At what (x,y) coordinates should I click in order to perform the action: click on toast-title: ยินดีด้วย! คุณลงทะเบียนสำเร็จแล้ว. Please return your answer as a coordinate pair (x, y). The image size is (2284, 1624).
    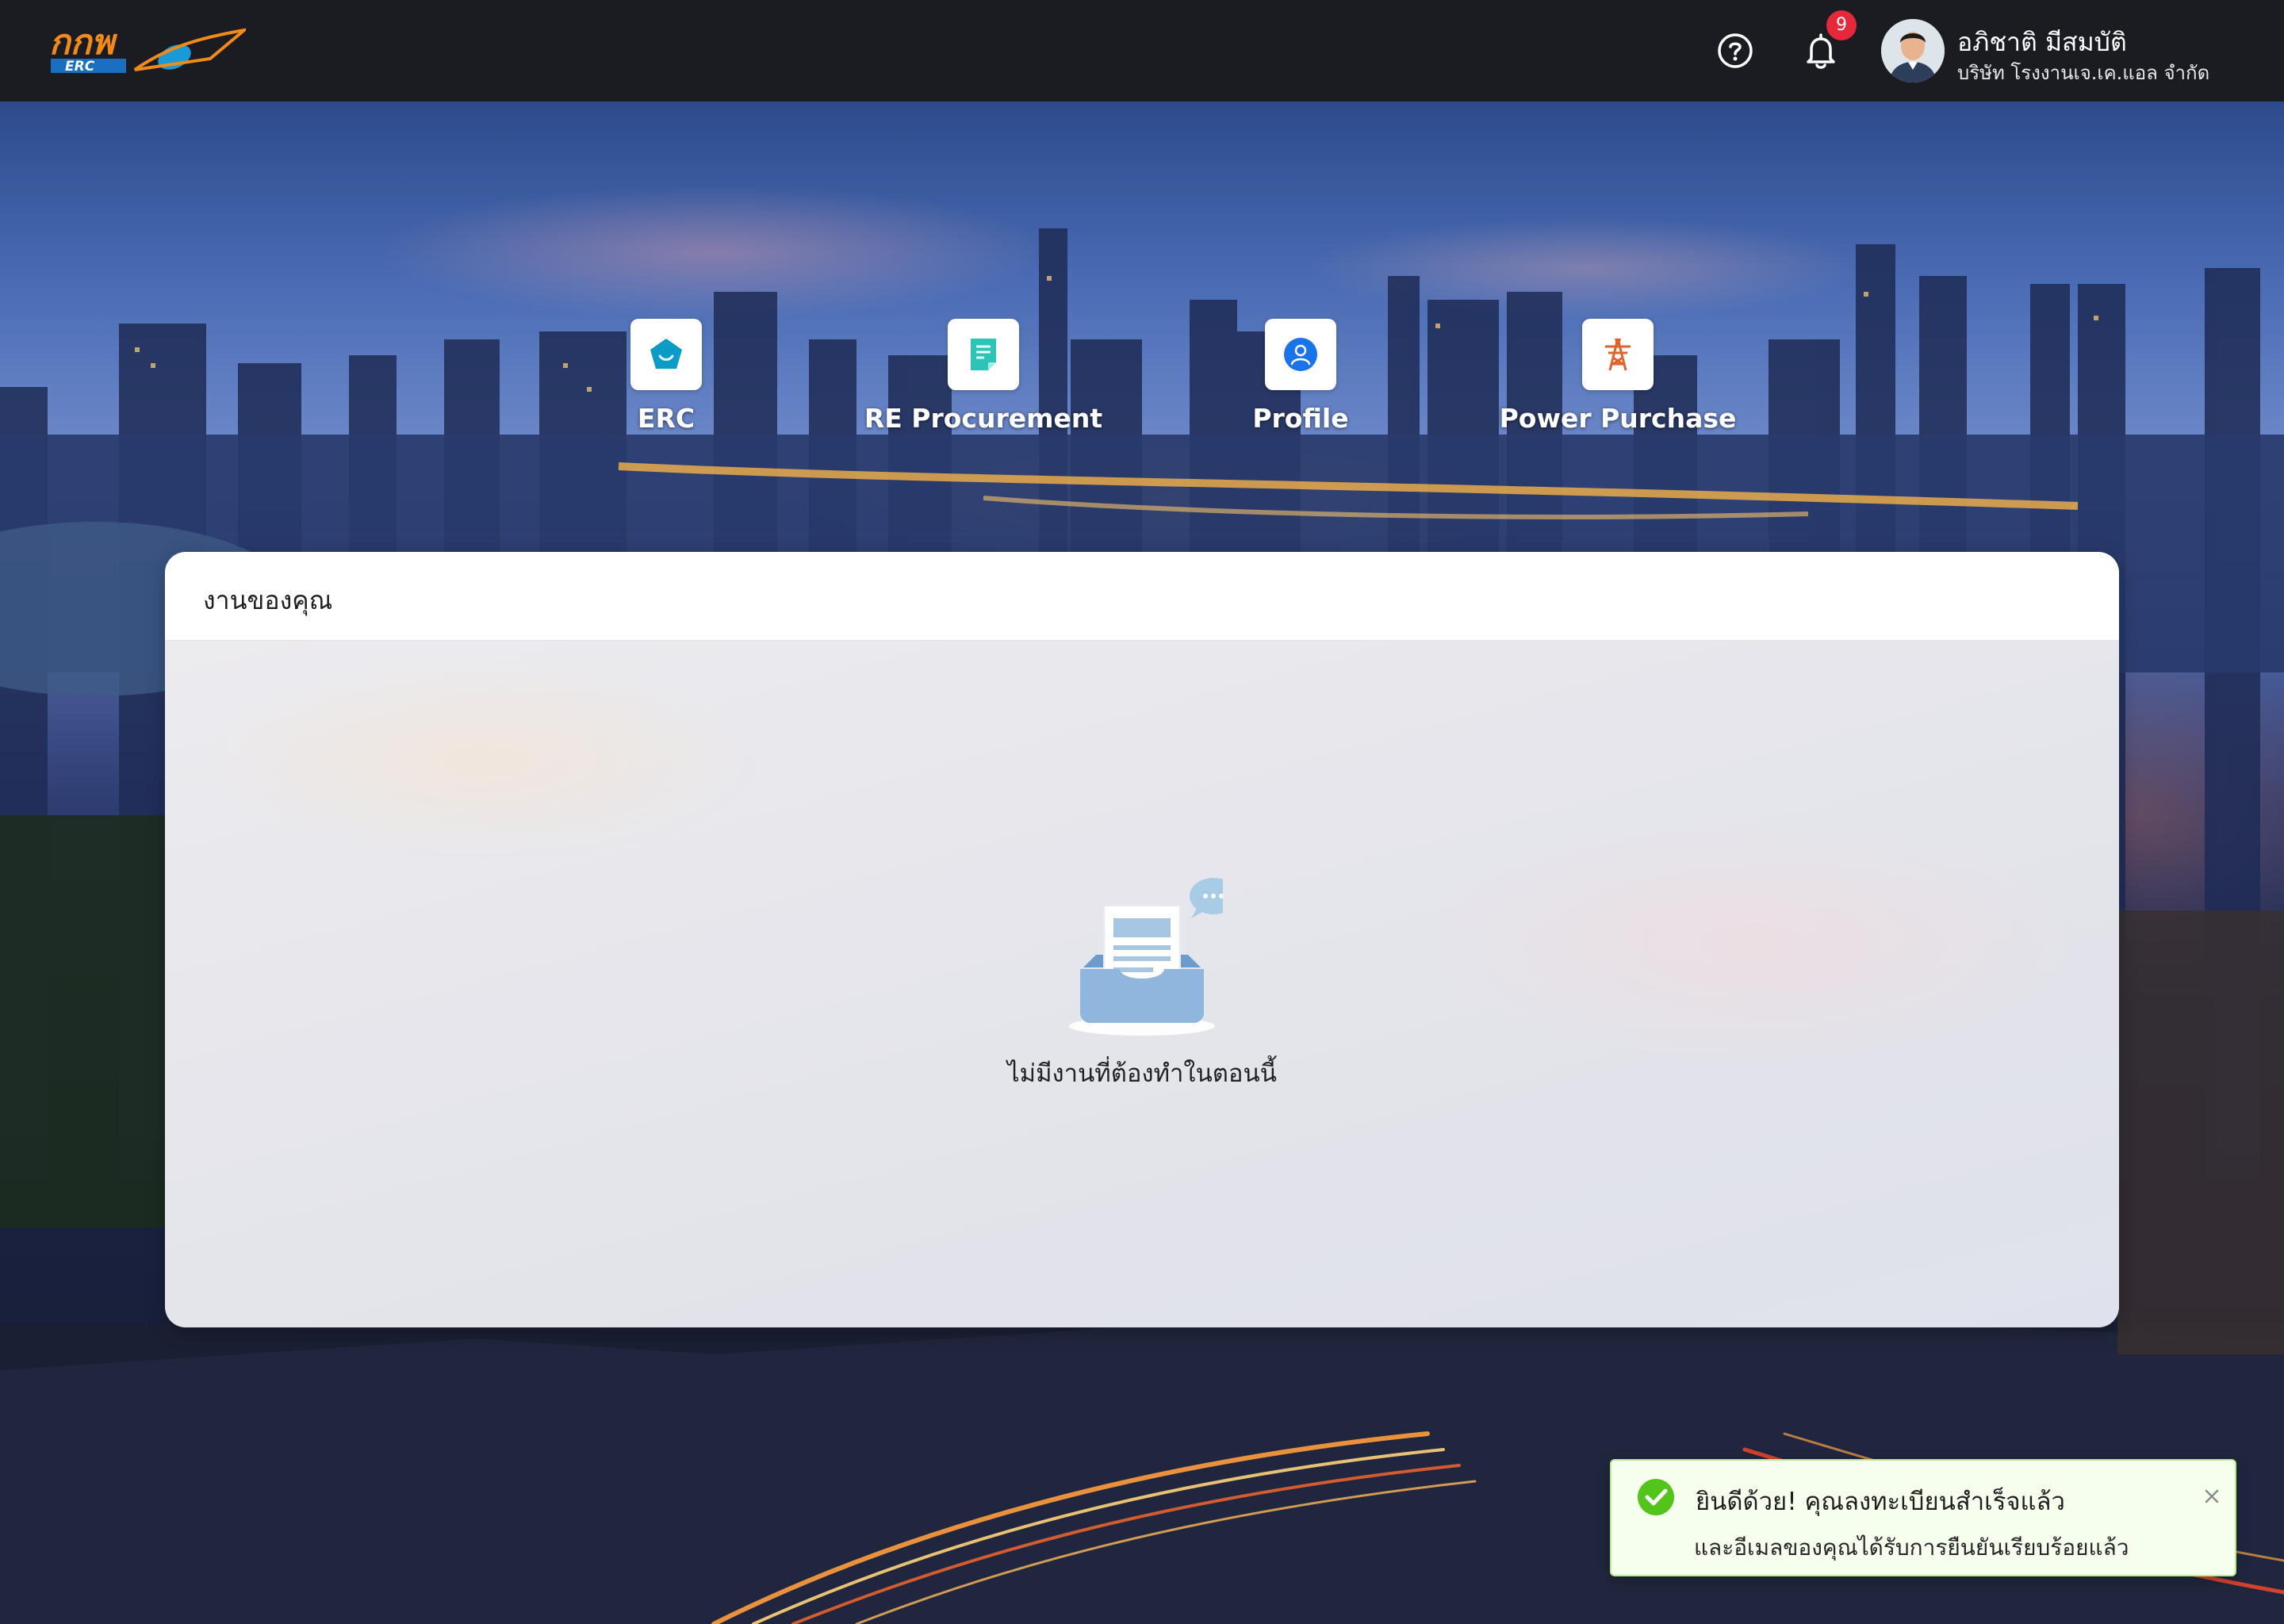
    Looking at the image, I should click on (1880, 1502).